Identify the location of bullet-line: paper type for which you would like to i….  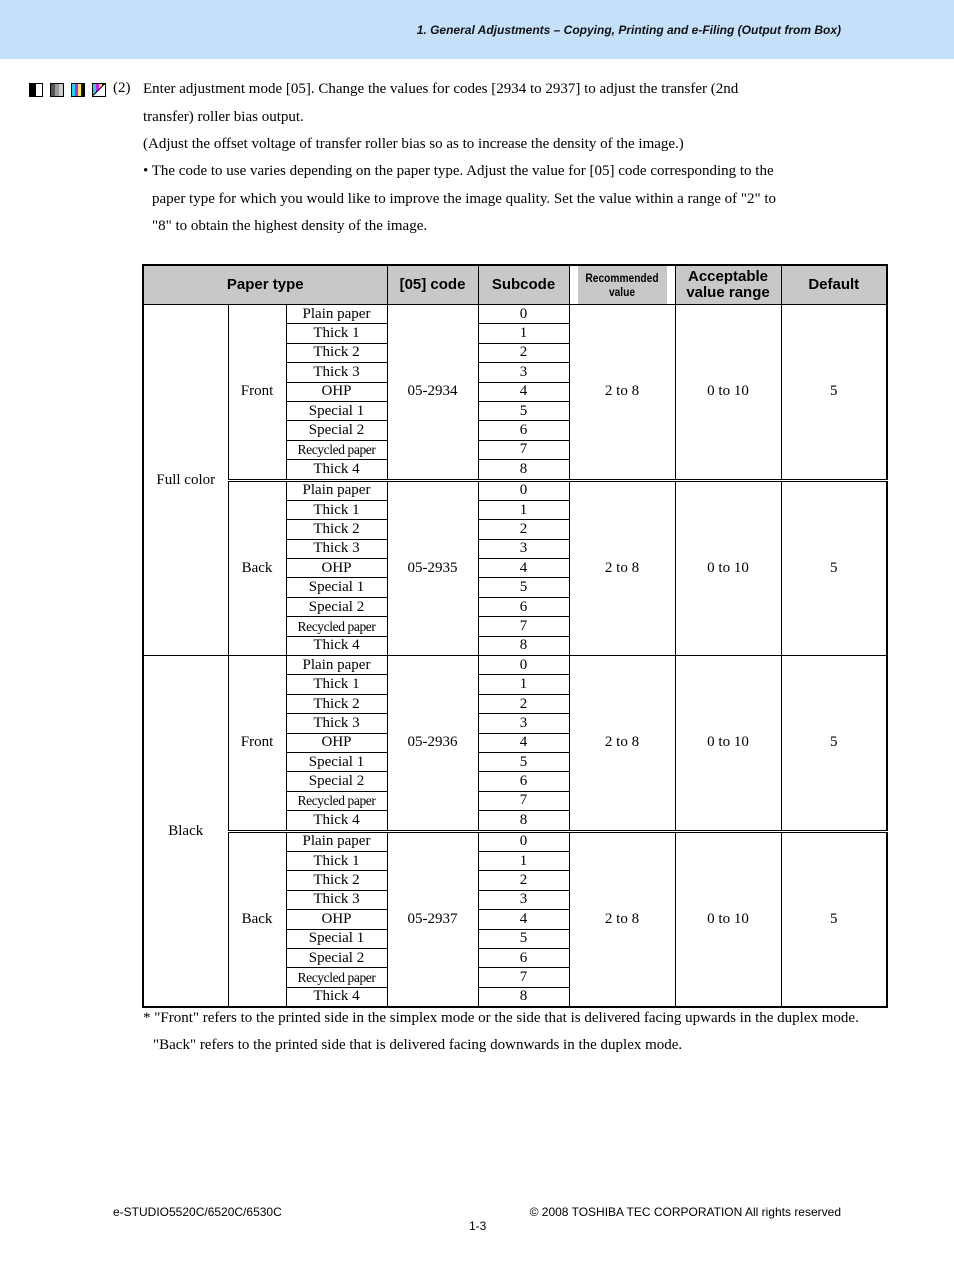
(464, 198).